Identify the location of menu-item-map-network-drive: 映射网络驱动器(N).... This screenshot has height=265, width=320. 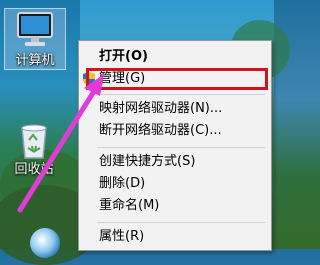
(175, 109).